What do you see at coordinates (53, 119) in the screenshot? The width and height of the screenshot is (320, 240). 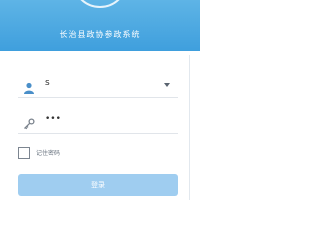 I see `password-value: •••` at bounding box center [53, 119].